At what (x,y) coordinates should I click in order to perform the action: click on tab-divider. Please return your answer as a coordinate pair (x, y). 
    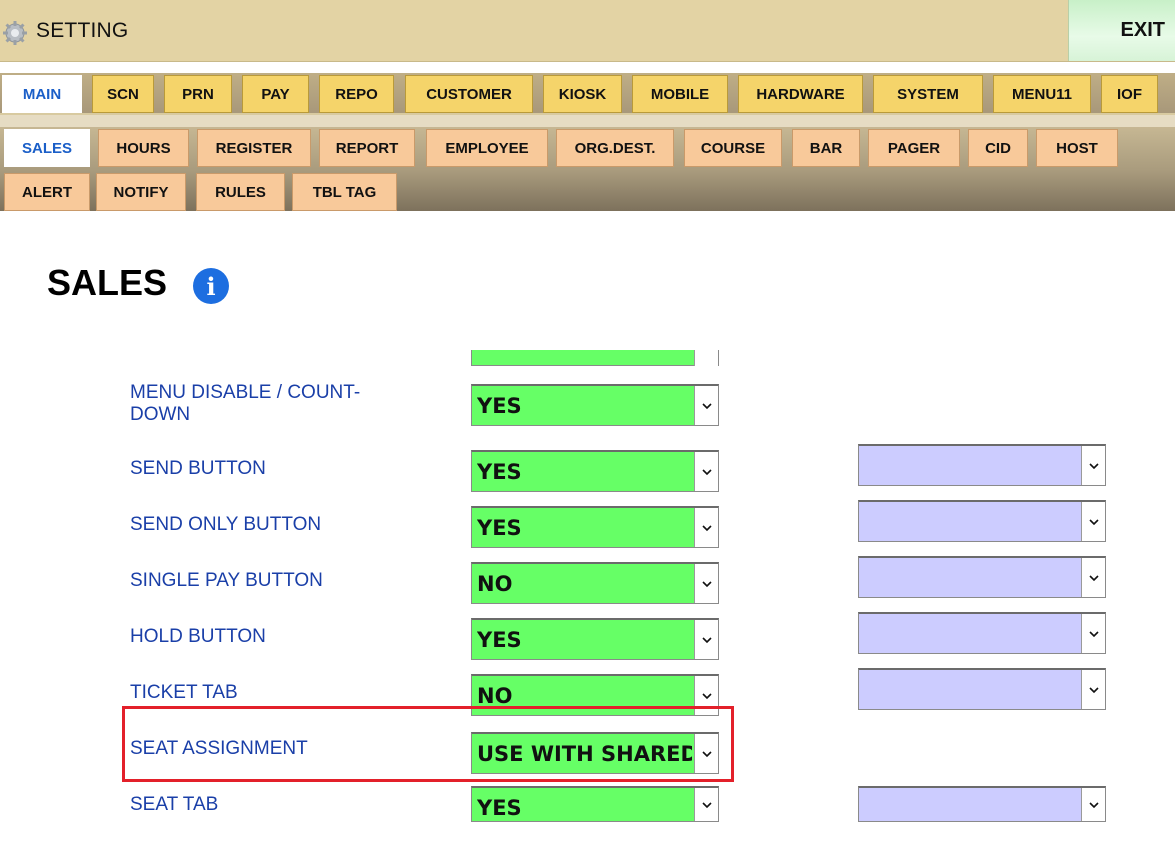
    Looking at the image, I should click on (587, 121).